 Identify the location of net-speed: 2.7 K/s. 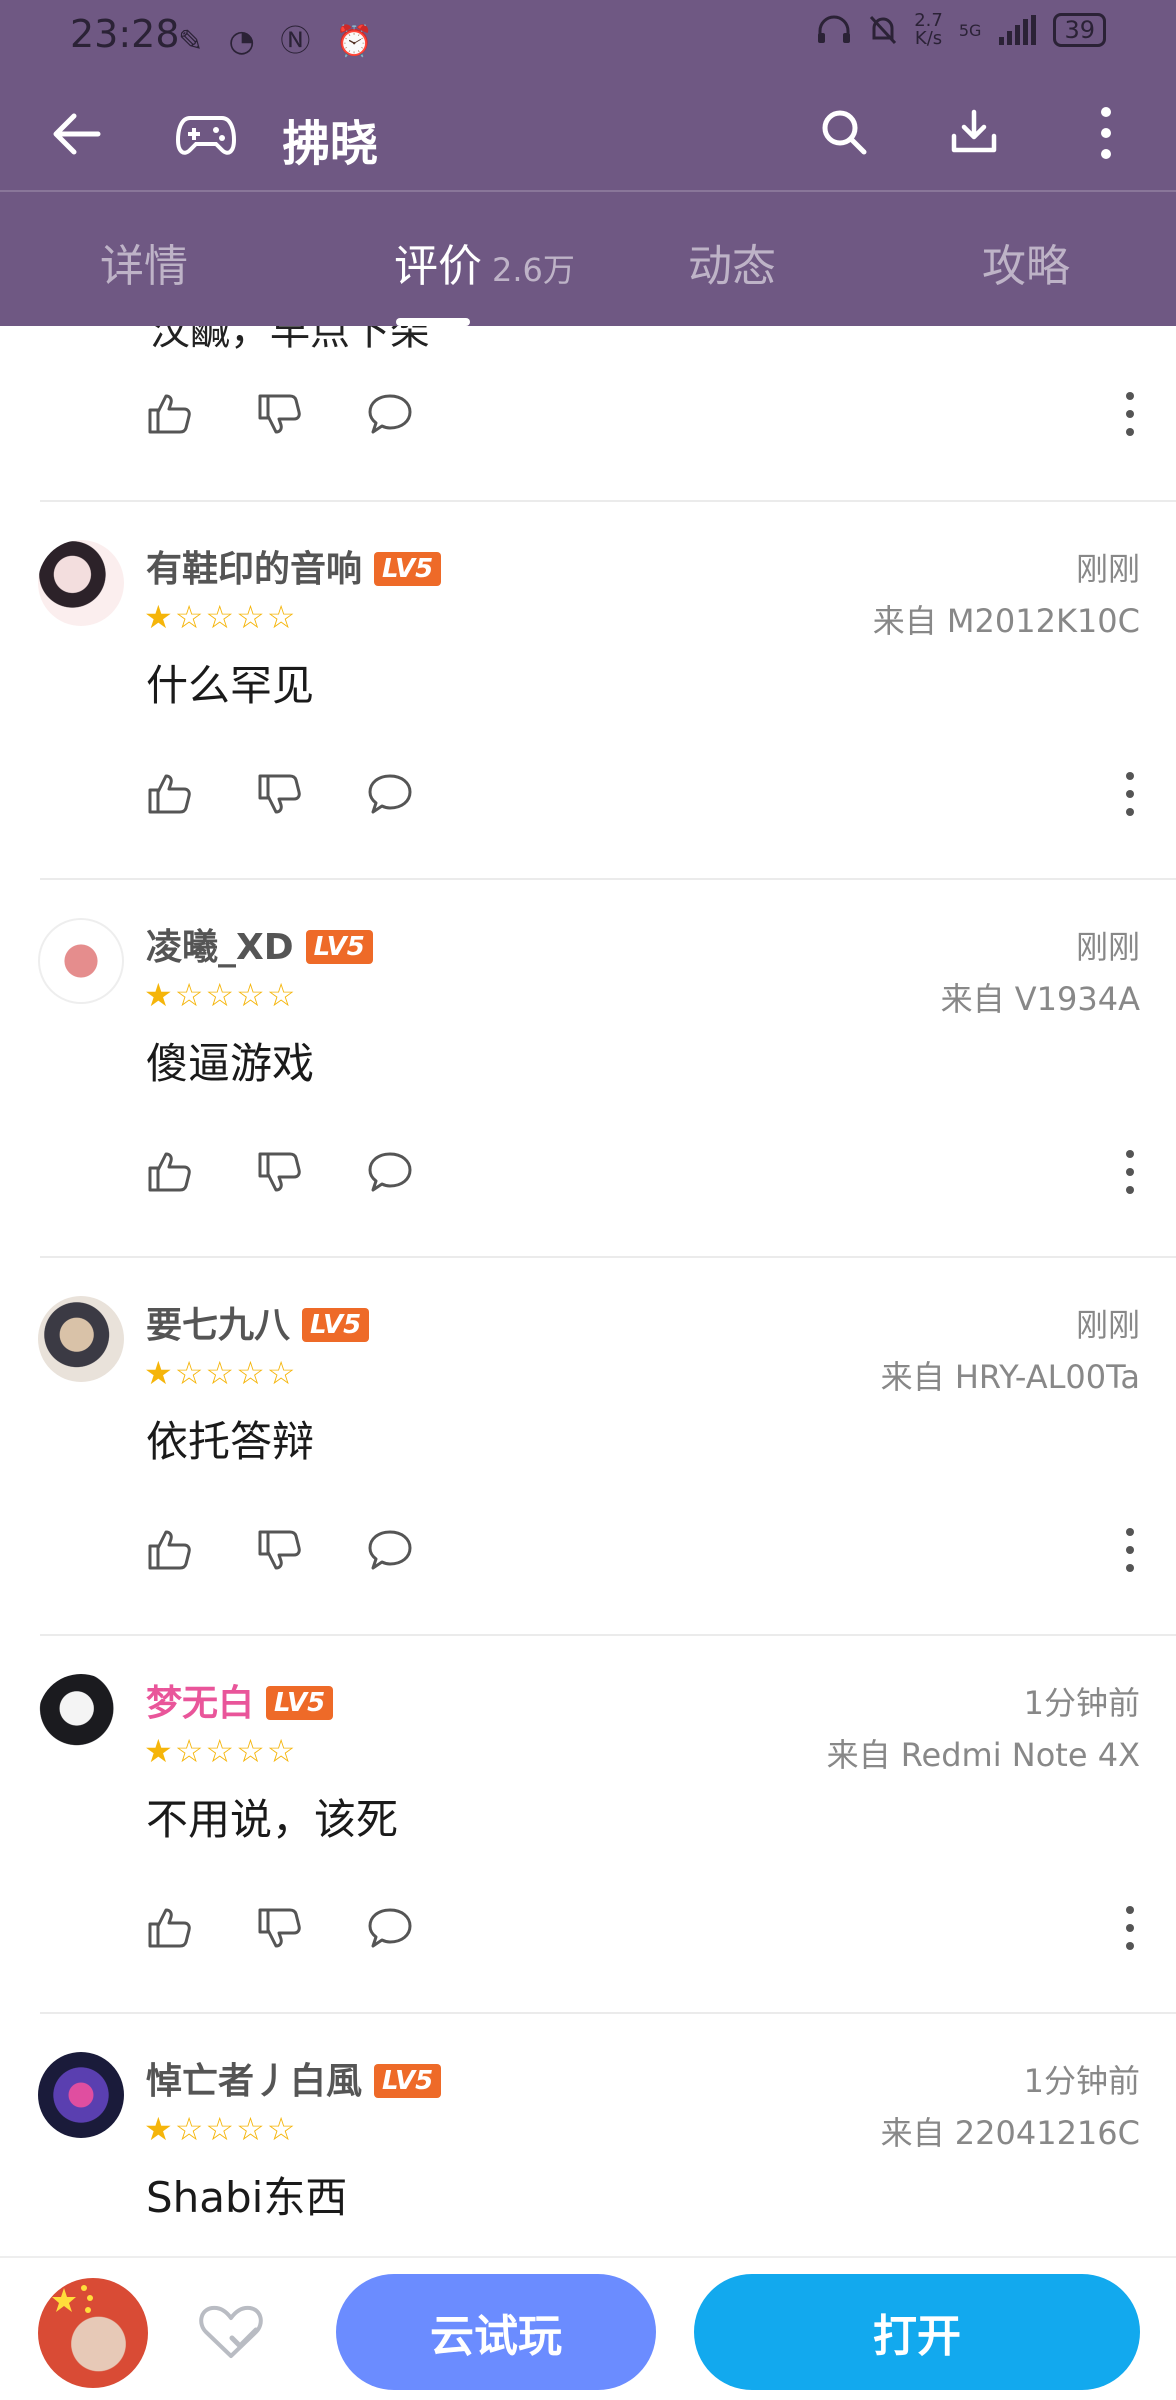
(928, 30).